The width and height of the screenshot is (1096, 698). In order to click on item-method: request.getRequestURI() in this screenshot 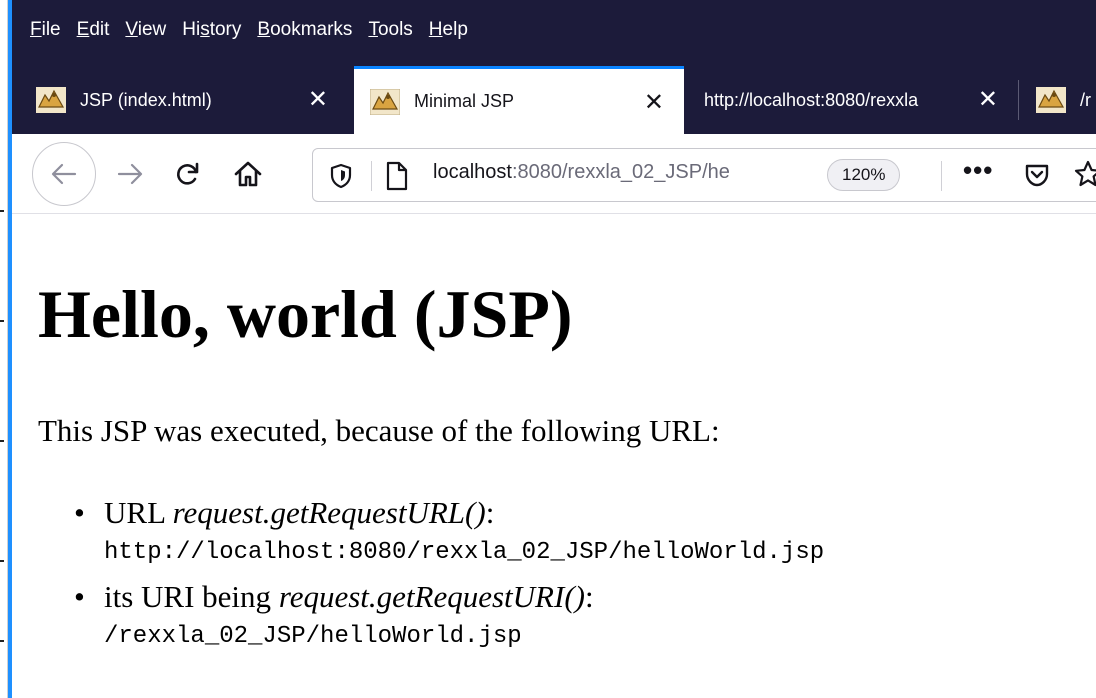, I will do `click(431, 596)`.